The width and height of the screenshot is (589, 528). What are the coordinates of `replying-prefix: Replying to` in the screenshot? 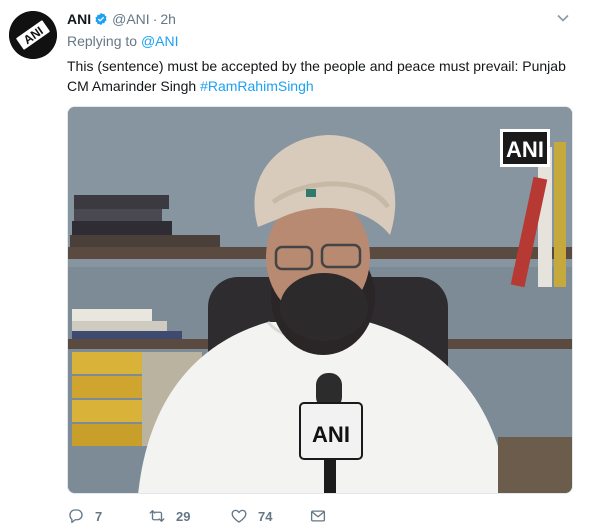 It's located at (102, 41).